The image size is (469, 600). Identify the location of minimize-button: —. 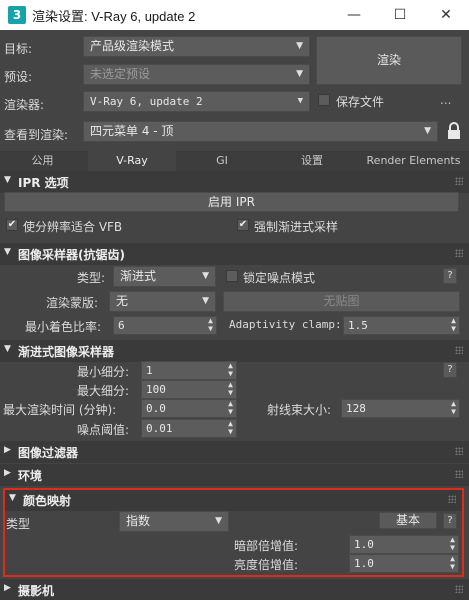
(354, 15).